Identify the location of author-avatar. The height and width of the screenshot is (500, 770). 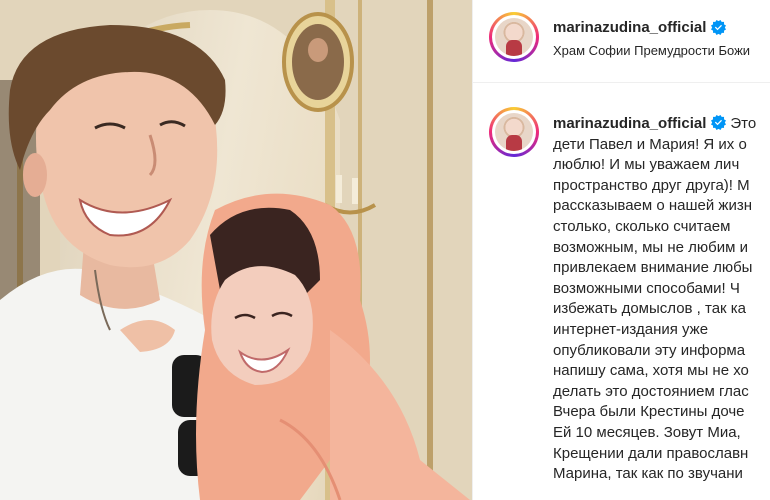
(514, 37).